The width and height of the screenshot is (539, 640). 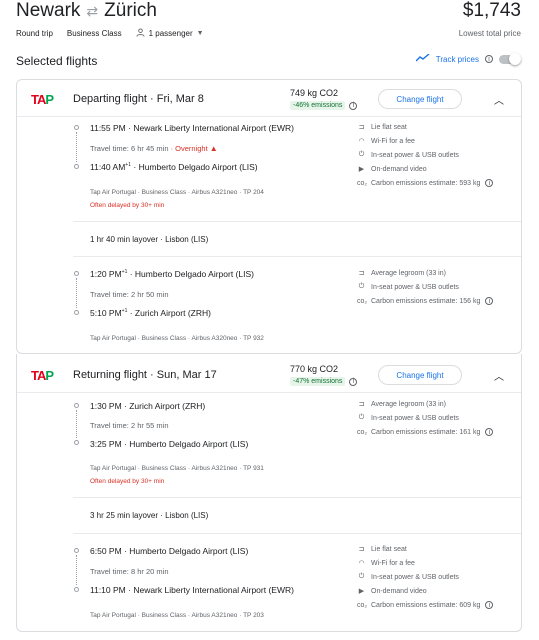 What do you see at coordinates (189, 551) in the screenshot?
I see `dep-airport: Humberto Delgado Airport (LIS)` at bounding box center [189, 551].